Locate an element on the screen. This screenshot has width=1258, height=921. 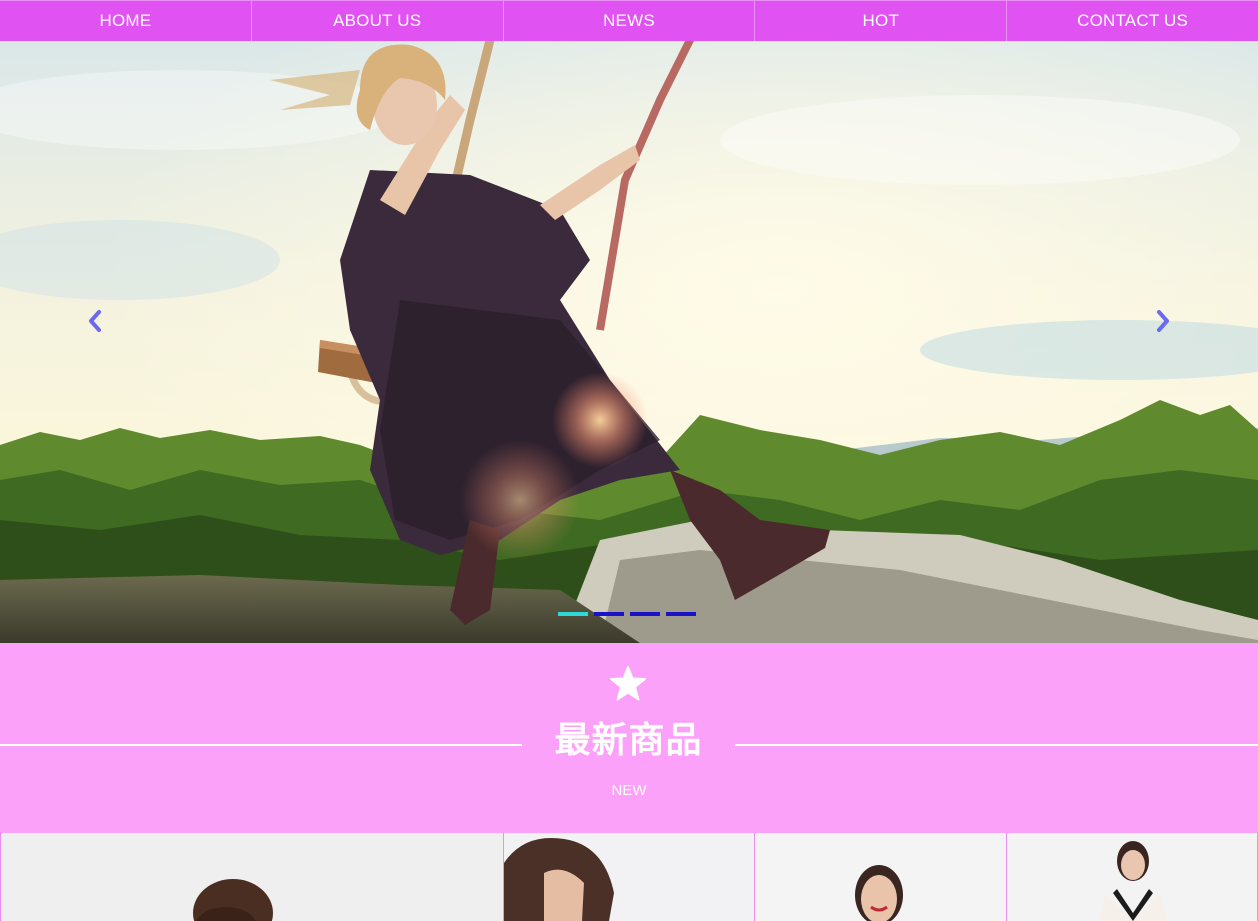
star-icon is located at coordinates (628, 683).